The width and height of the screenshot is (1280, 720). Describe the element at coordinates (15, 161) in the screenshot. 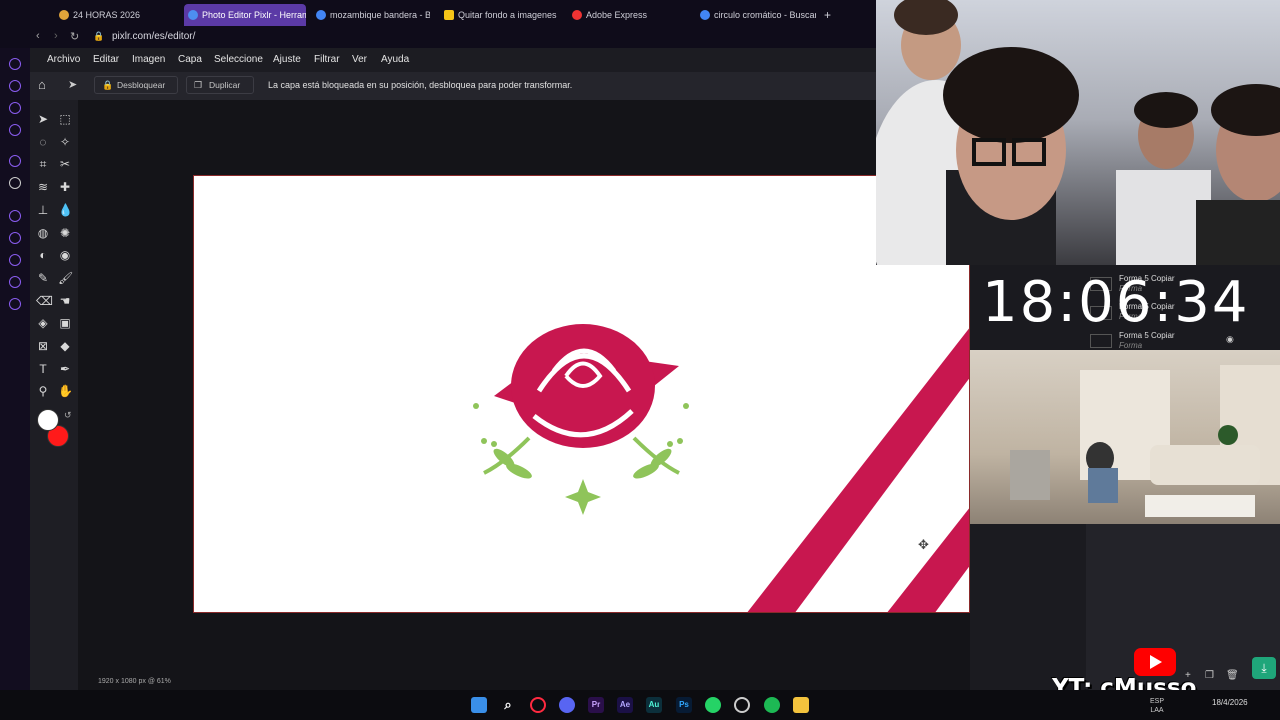

I see `twitch-icon` at that location.